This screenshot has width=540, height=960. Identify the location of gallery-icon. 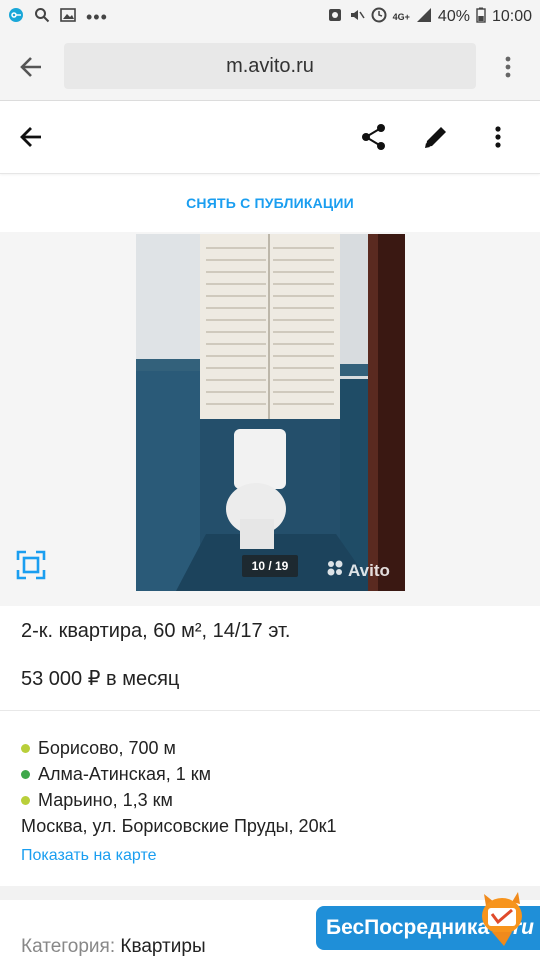
(68, 17).